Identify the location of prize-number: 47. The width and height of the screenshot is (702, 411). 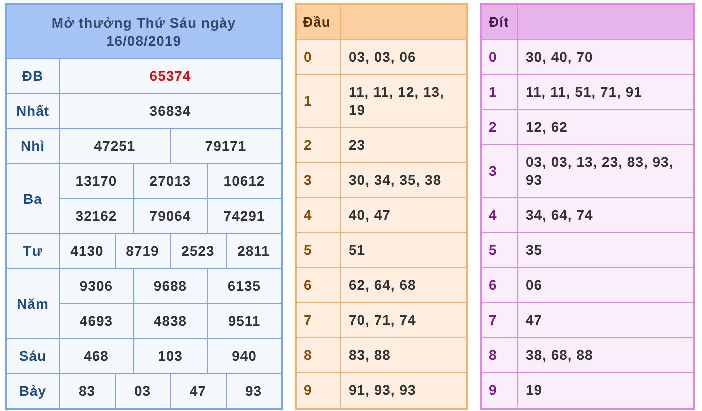
(198, 391).